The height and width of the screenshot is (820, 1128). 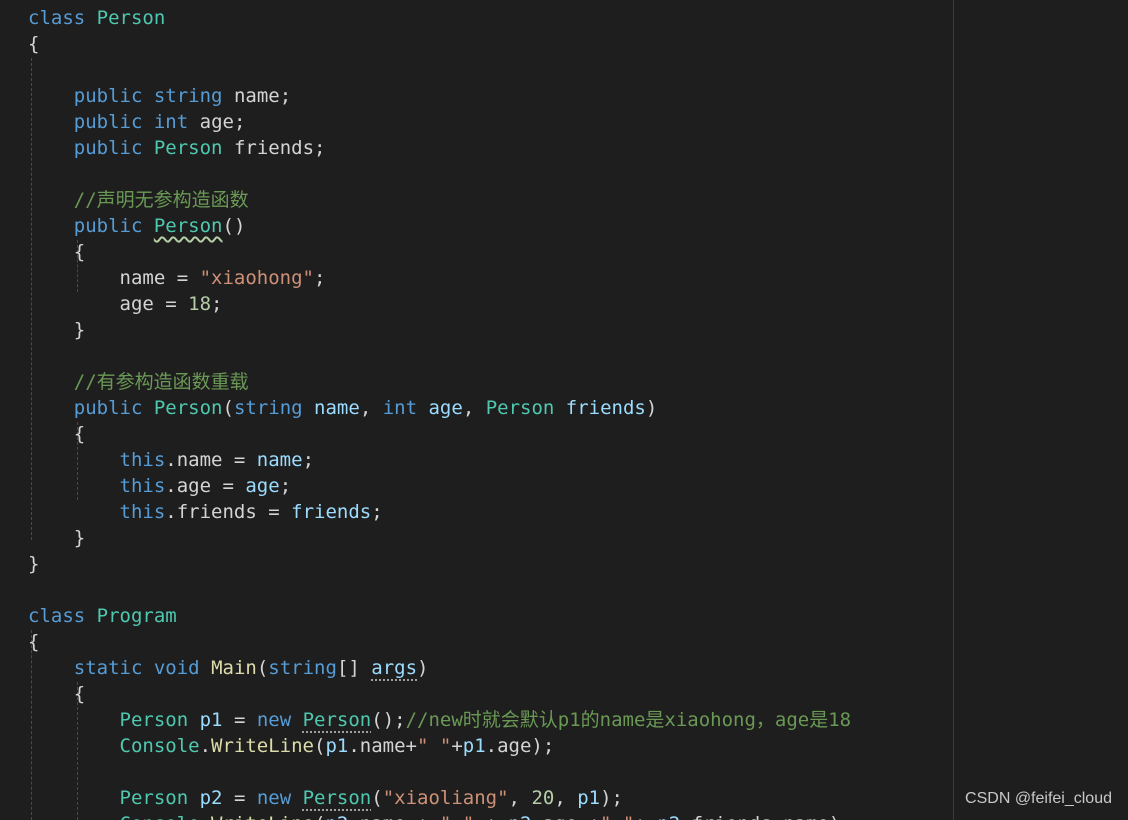 What do you see at coordinates (161, 382) in the screenshot?
I see `code-token: //有参构造函数重载` at bounding box center [161, 382].